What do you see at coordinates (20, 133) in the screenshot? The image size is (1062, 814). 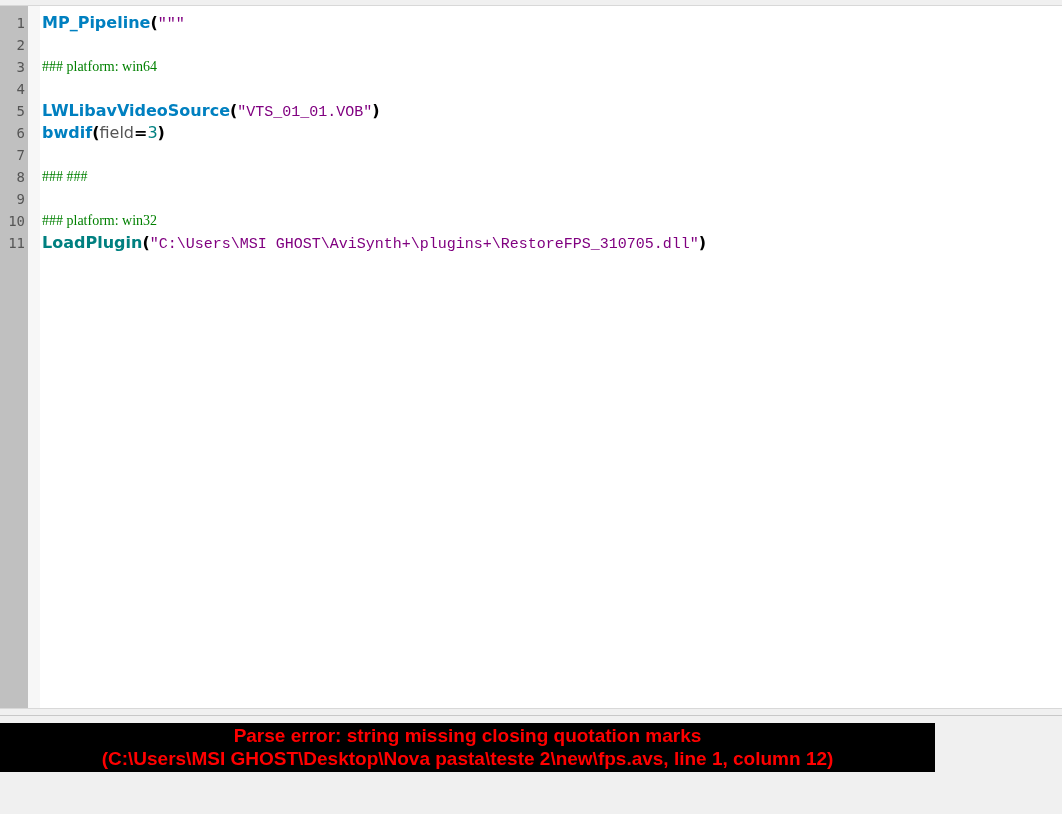 I see `line-number: 6` at bounding box center [20, 133].